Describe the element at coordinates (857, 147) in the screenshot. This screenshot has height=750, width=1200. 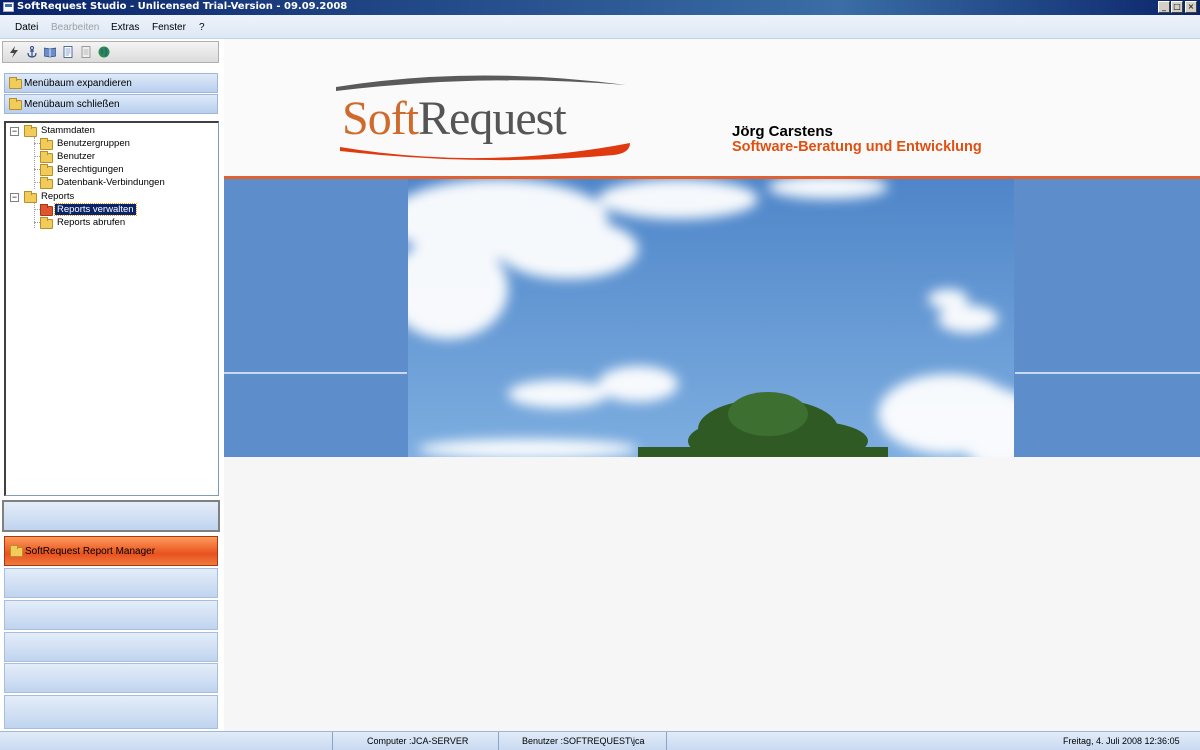
I see `company-tagline: Software-Beratung und Entwicklung` at that location.